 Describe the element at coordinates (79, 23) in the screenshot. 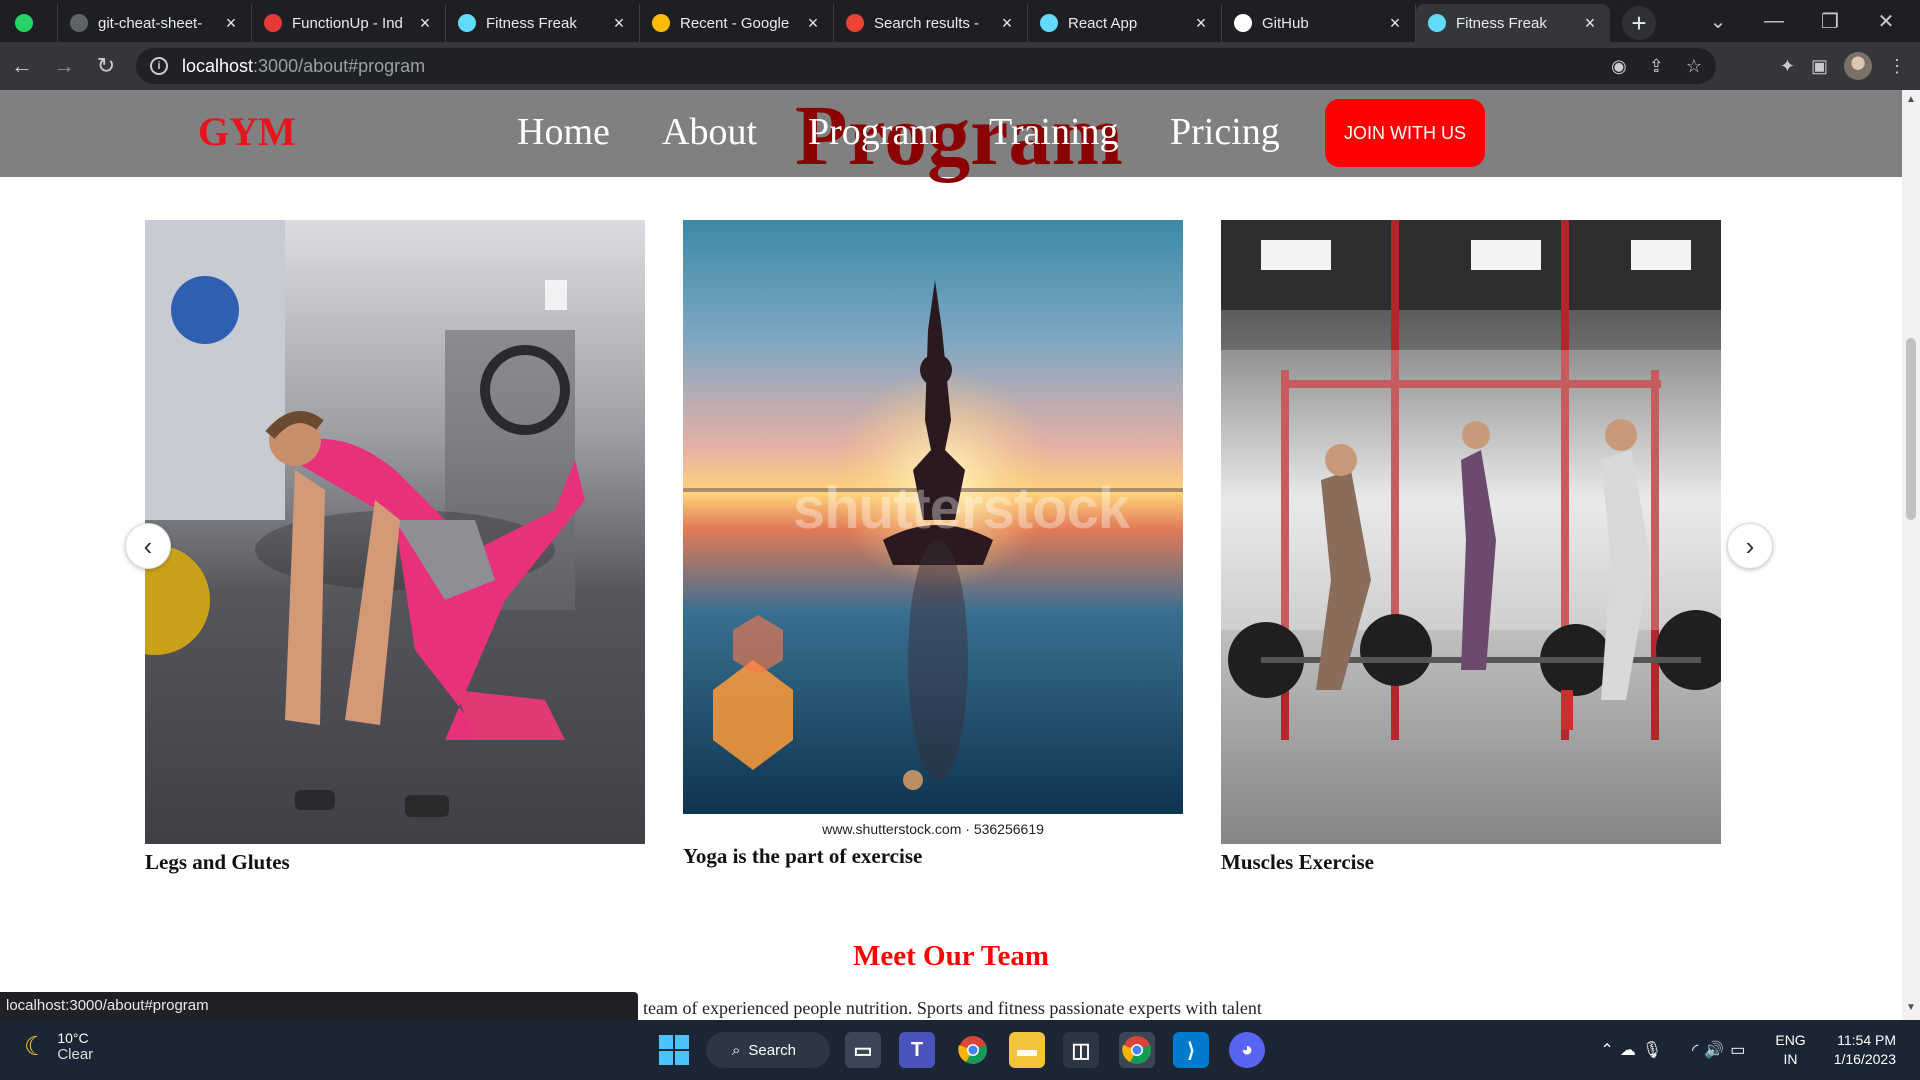

I see `globe-icon` at that location.